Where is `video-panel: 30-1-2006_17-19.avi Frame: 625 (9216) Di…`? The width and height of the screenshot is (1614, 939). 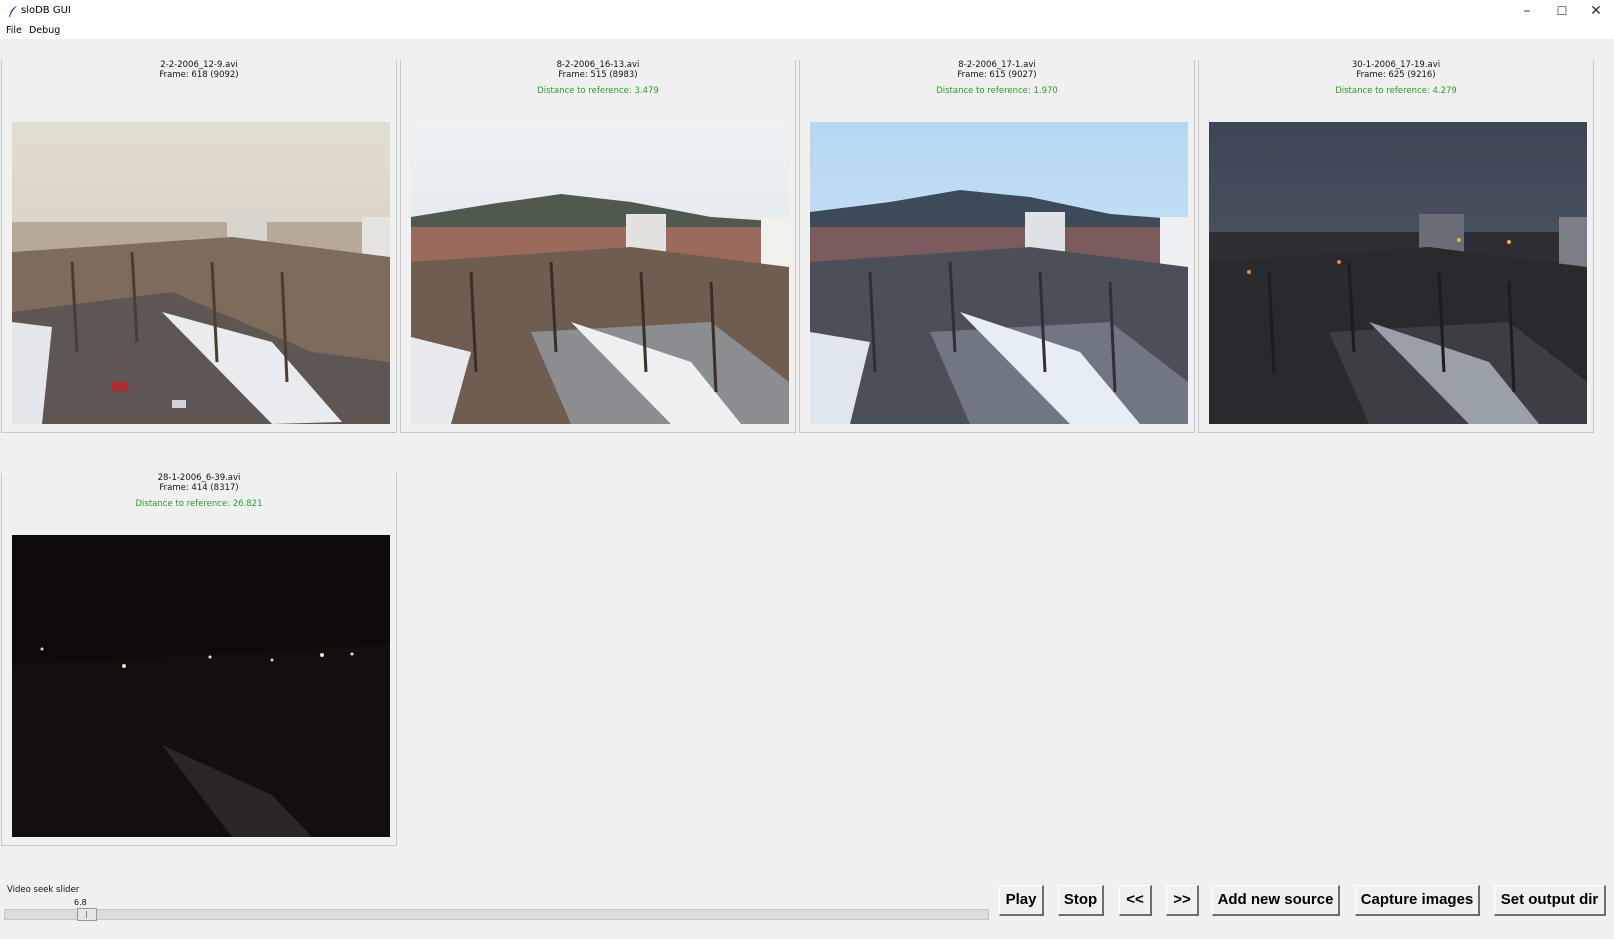 video-panel: 30-1-2006_17-19.avi Frame: 625 (9216) Di… is located at coordinates (1396, 246).